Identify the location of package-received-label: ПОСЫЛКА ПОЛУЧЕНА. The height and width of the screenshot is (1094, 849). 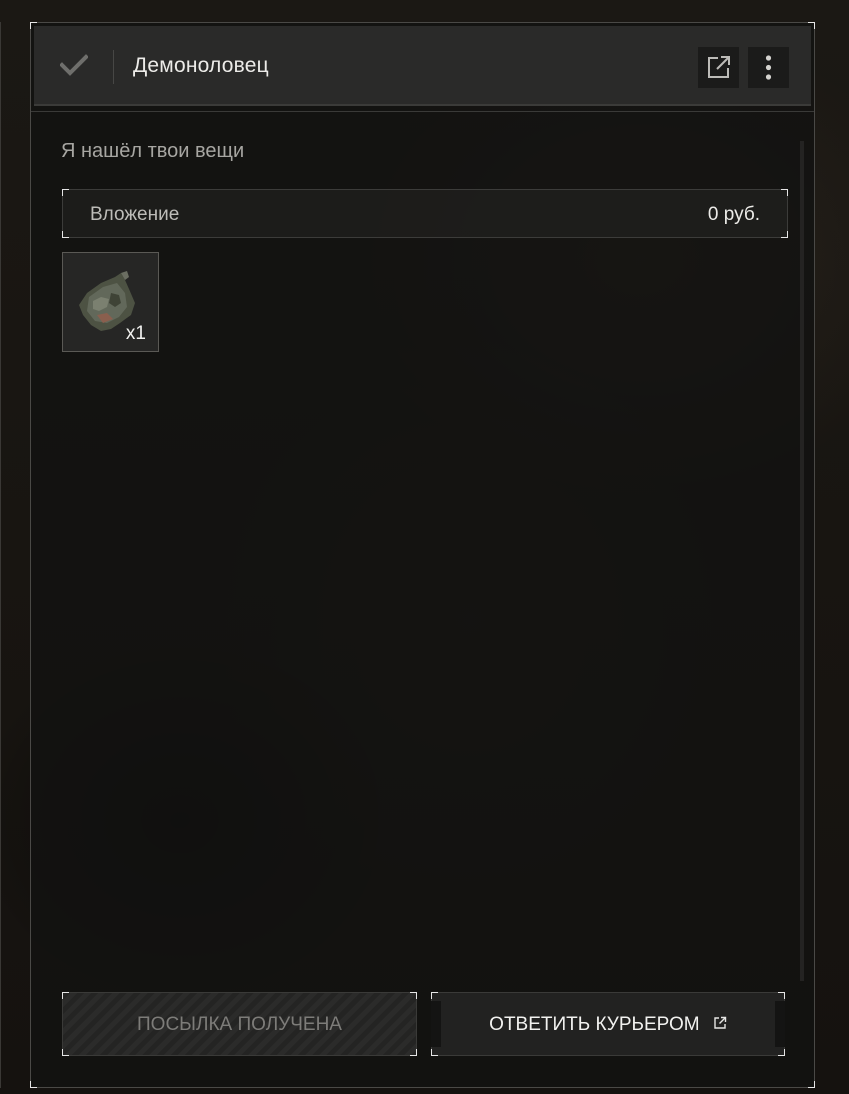
(239, 1024).